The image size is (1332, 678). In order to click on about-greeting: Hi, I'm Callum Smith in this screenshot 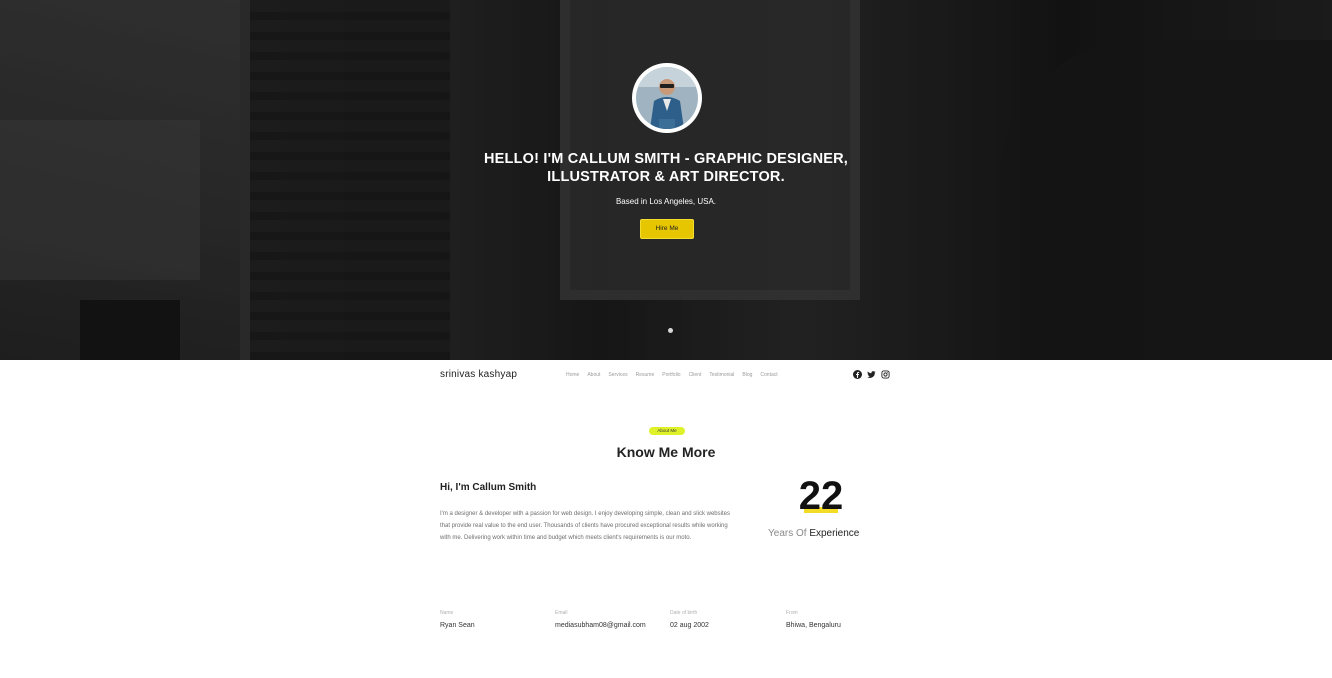, I will do `click(488, 487)`.